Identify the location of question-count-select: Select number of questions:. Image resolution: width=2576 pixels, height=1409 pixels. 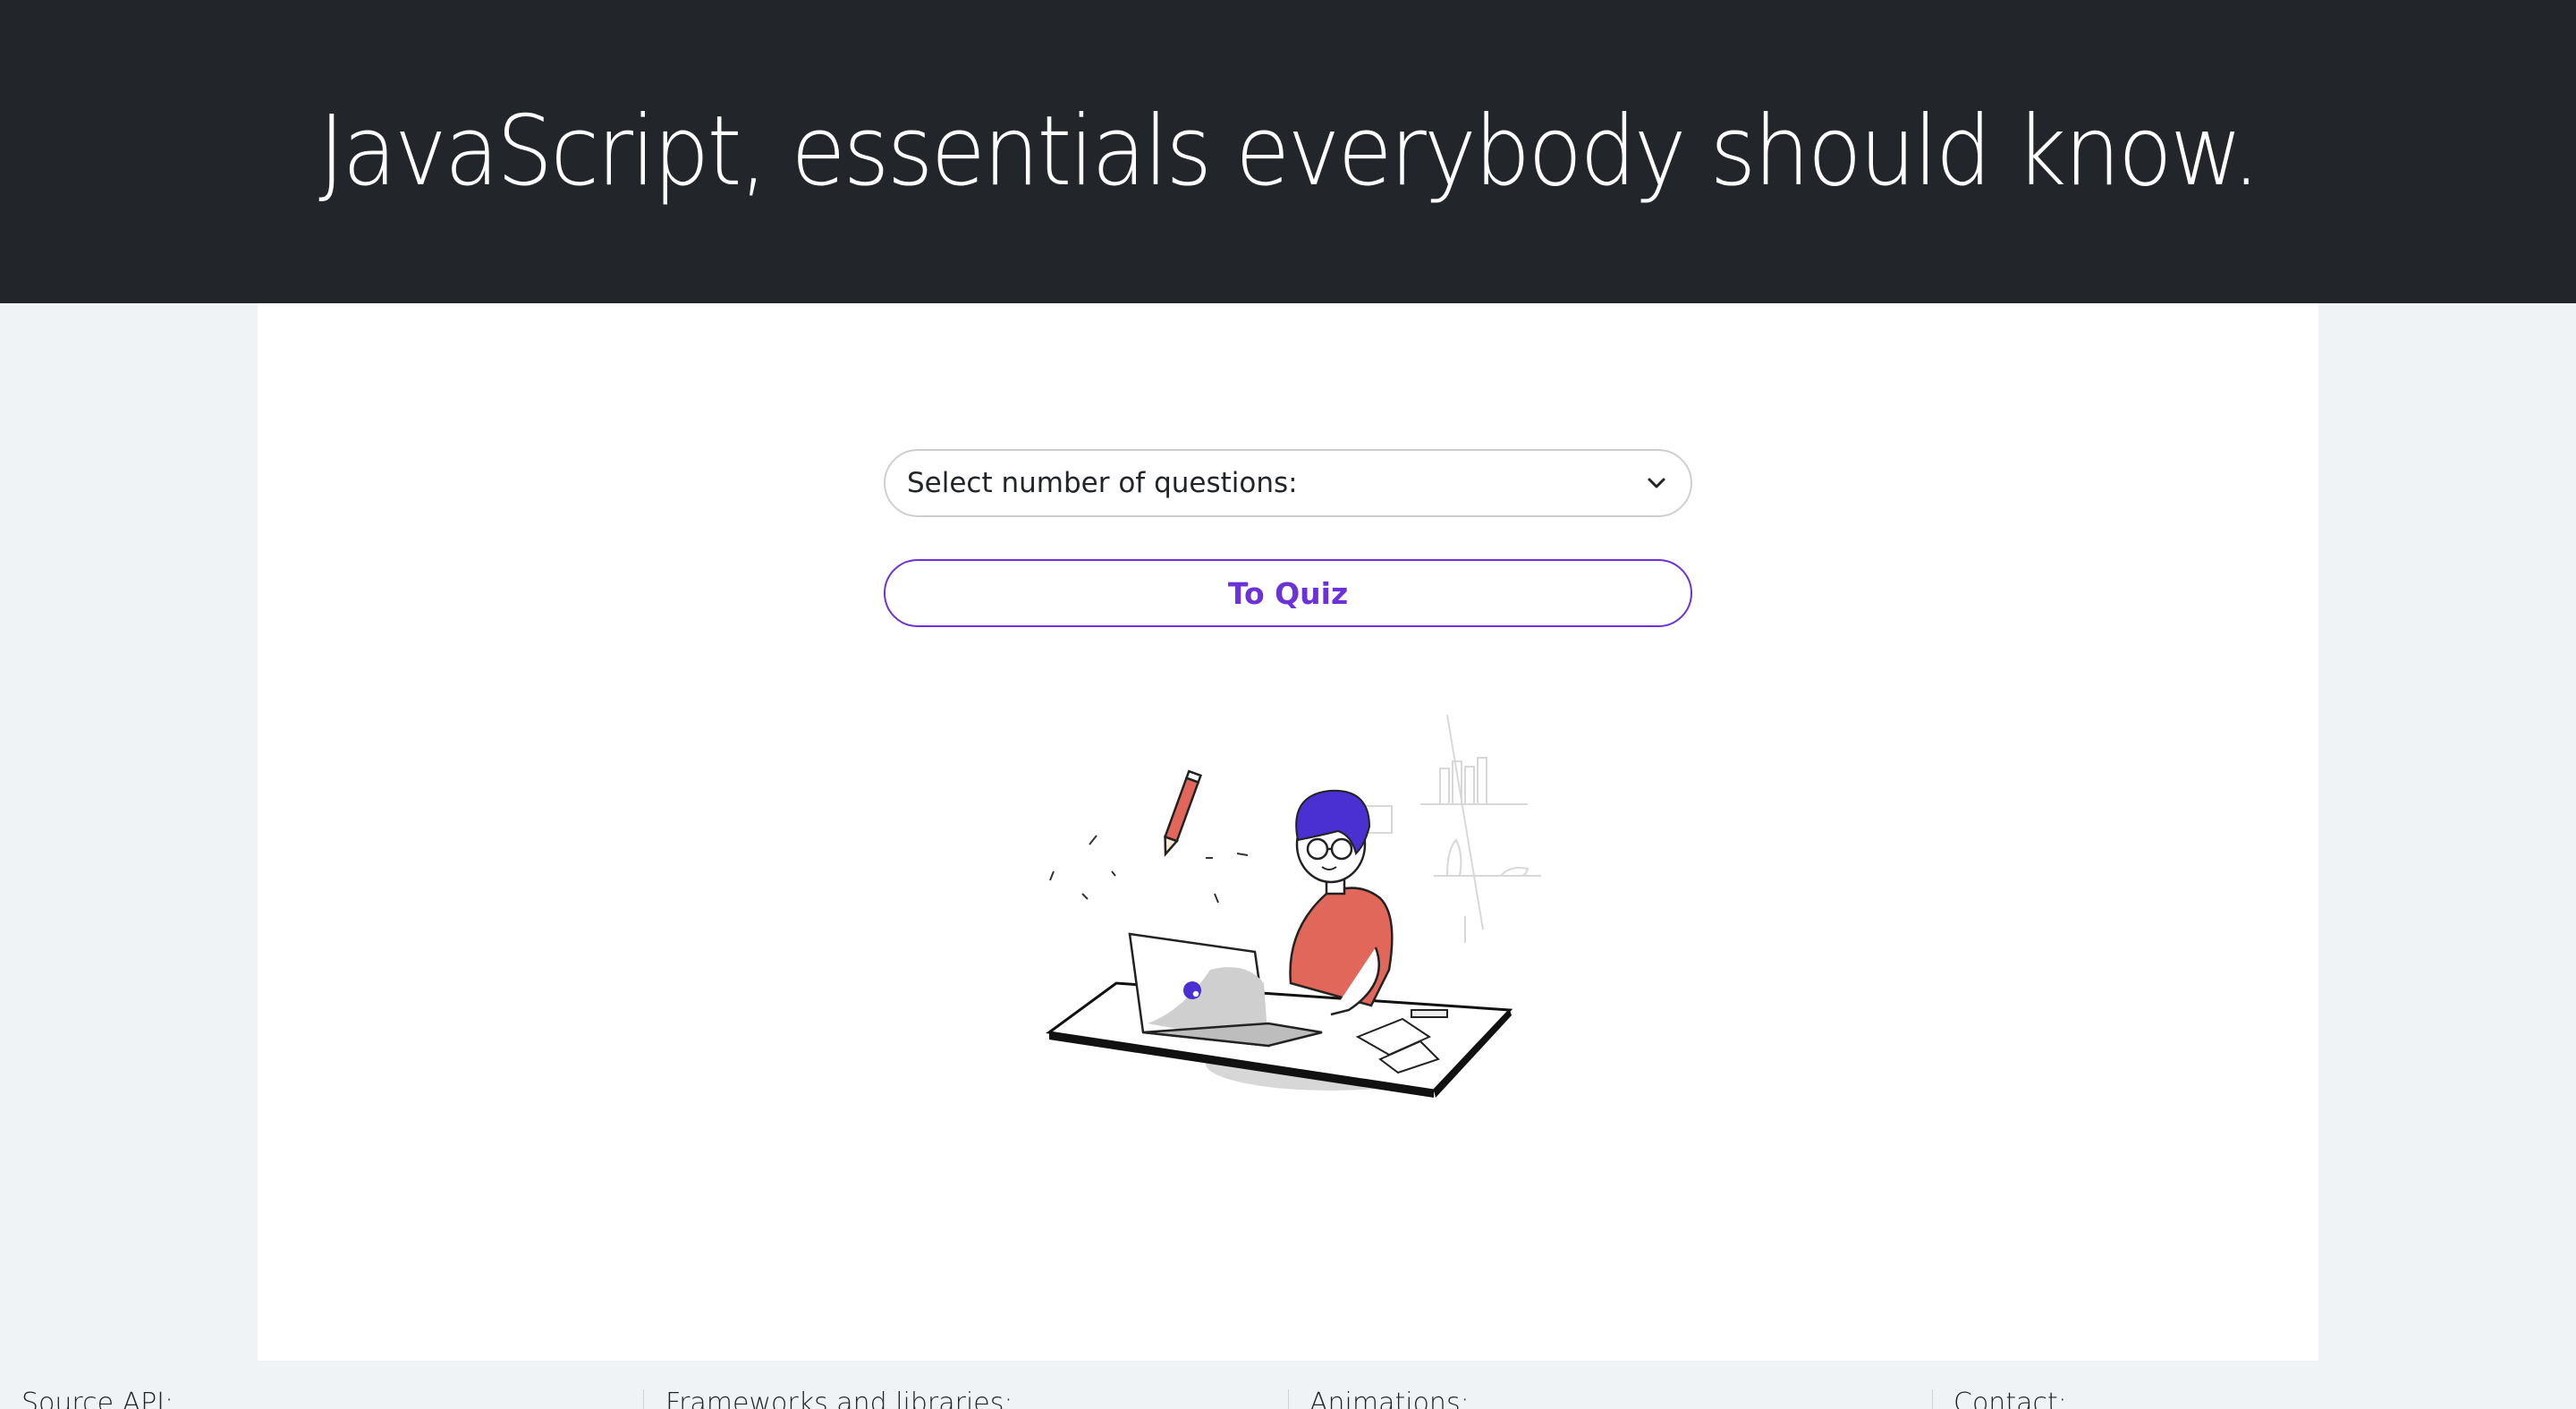
(1288, 483).